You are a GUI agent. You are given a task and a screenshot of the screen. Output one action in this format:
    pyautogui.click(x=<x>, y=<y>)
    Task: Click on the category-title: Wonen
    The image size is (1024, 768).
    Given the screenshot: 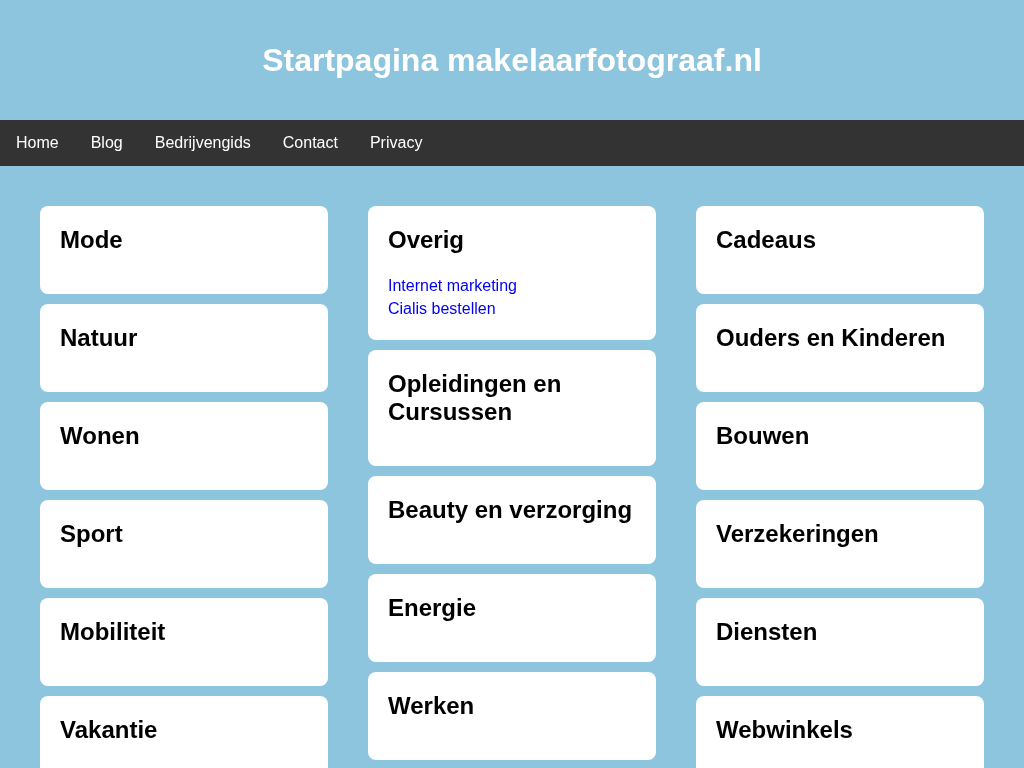 What is the action you would take?
    pyautogui.click(x=100, y=436)
    